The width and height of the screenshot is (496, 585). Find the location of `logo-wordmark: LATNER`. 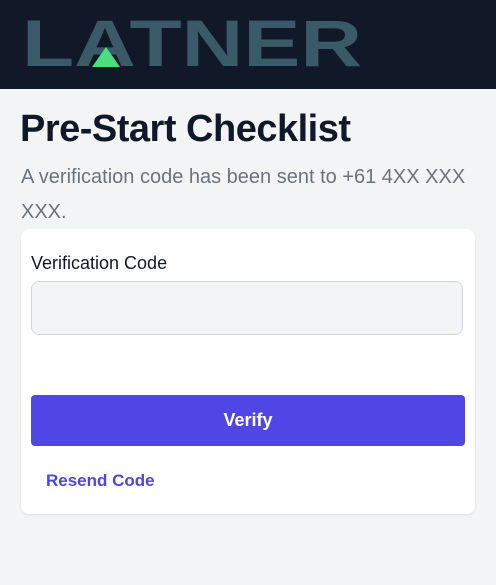

logo-wordmark: LATNER is located at coordinates (192, 42).